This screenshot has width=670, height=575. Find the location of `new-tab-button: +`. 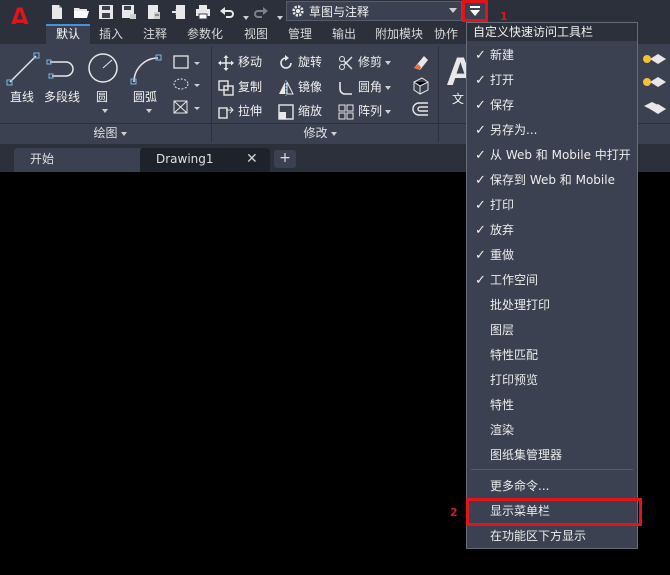

new-tab-button: + is located at coordinates (285, 159).